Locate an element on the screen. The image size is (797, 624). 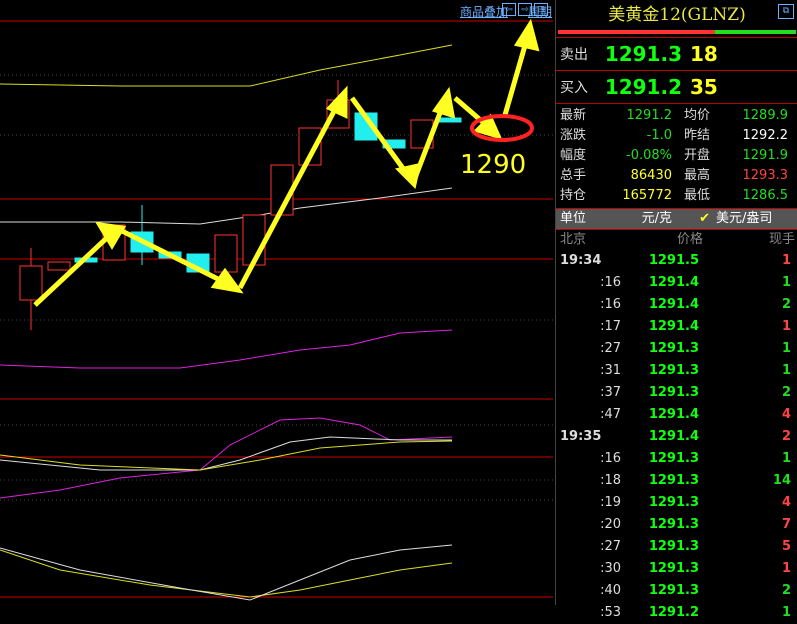
tick-row: :37 1291.3 2 is located at coordinates (695, 392).